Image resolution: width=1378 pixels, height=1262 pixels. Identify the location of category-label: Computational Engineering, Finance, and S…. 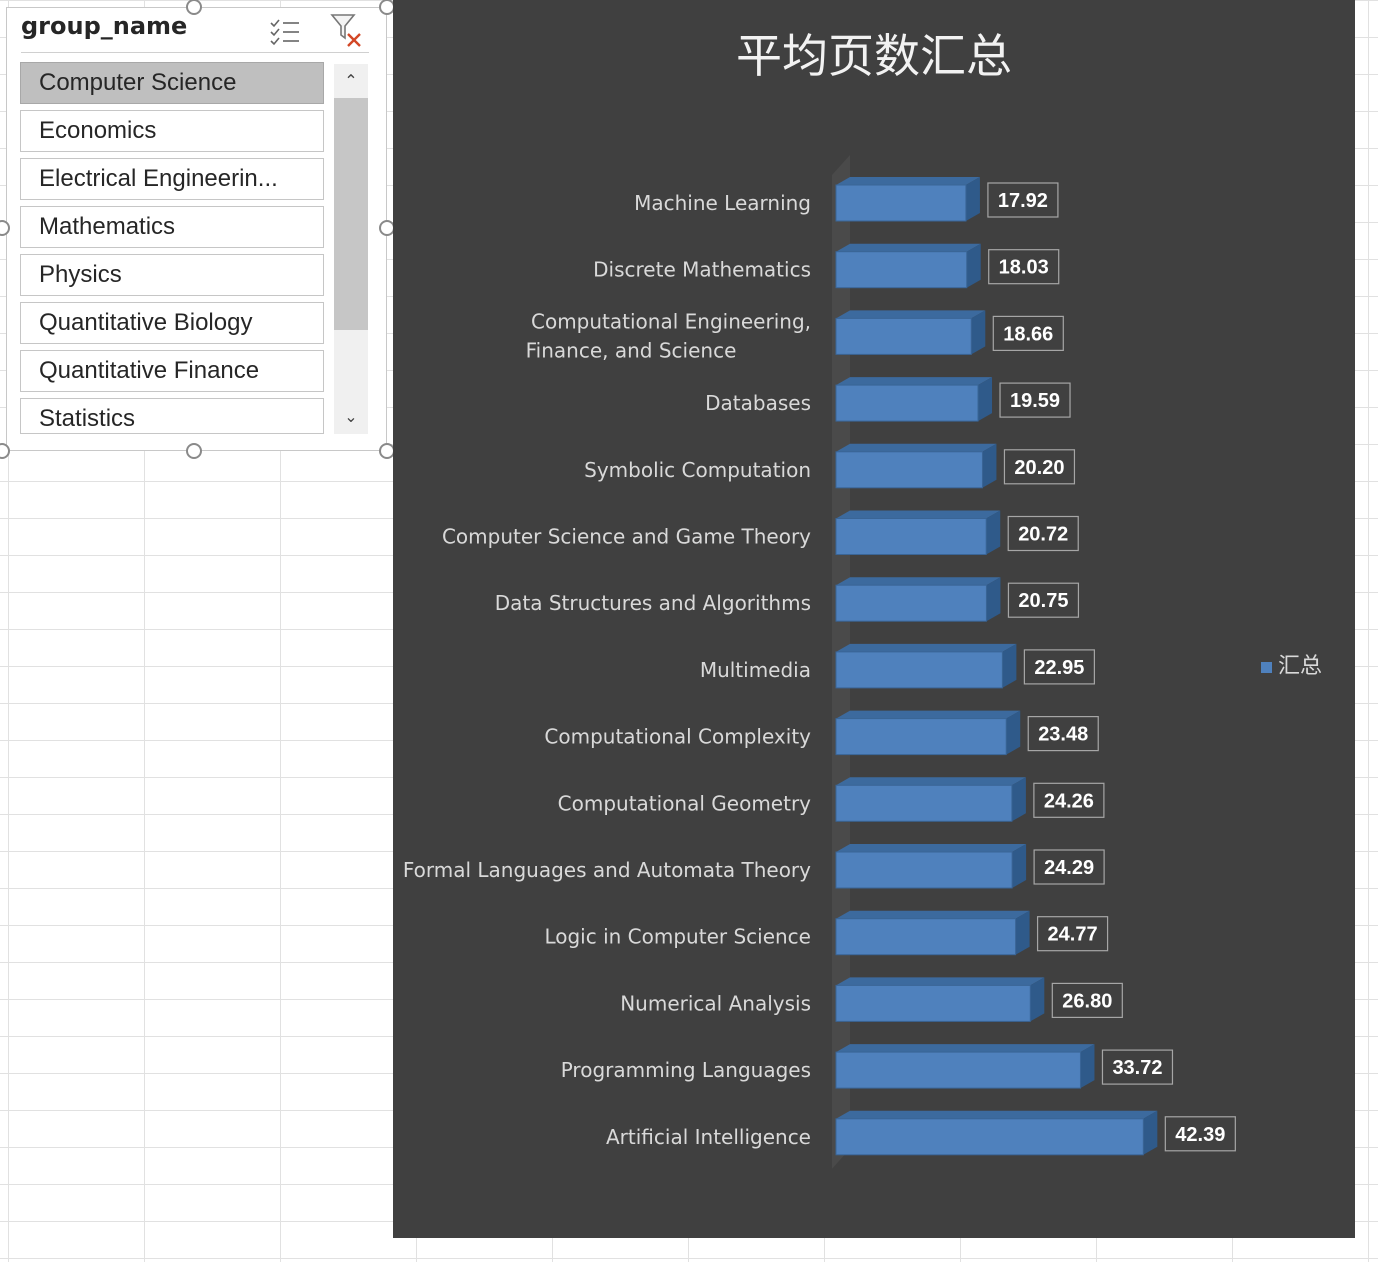
(668, 335).